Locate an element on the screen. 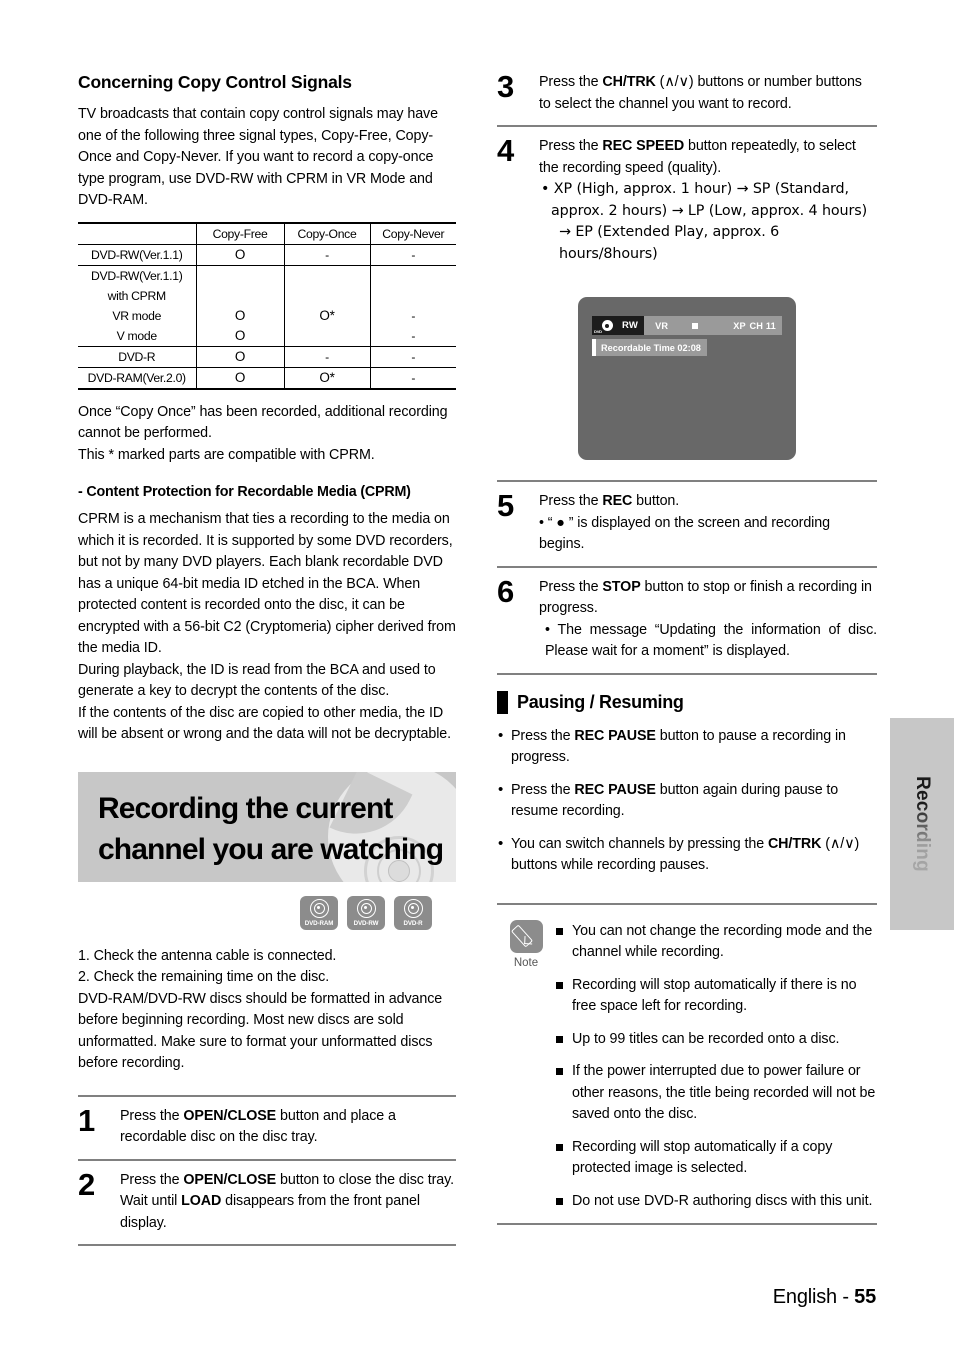 This screenshot has width=954, height=1349. badge-dvd-r: DVD-R is located at coordinates (413, 912).